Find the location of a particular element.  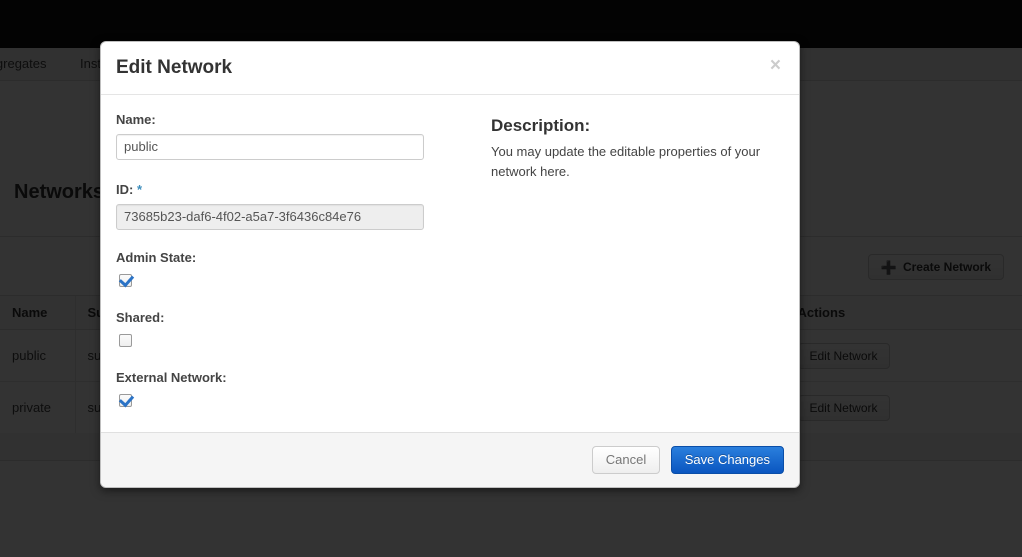

modal-header: Edit Network × is located at coordinates (450, 68).